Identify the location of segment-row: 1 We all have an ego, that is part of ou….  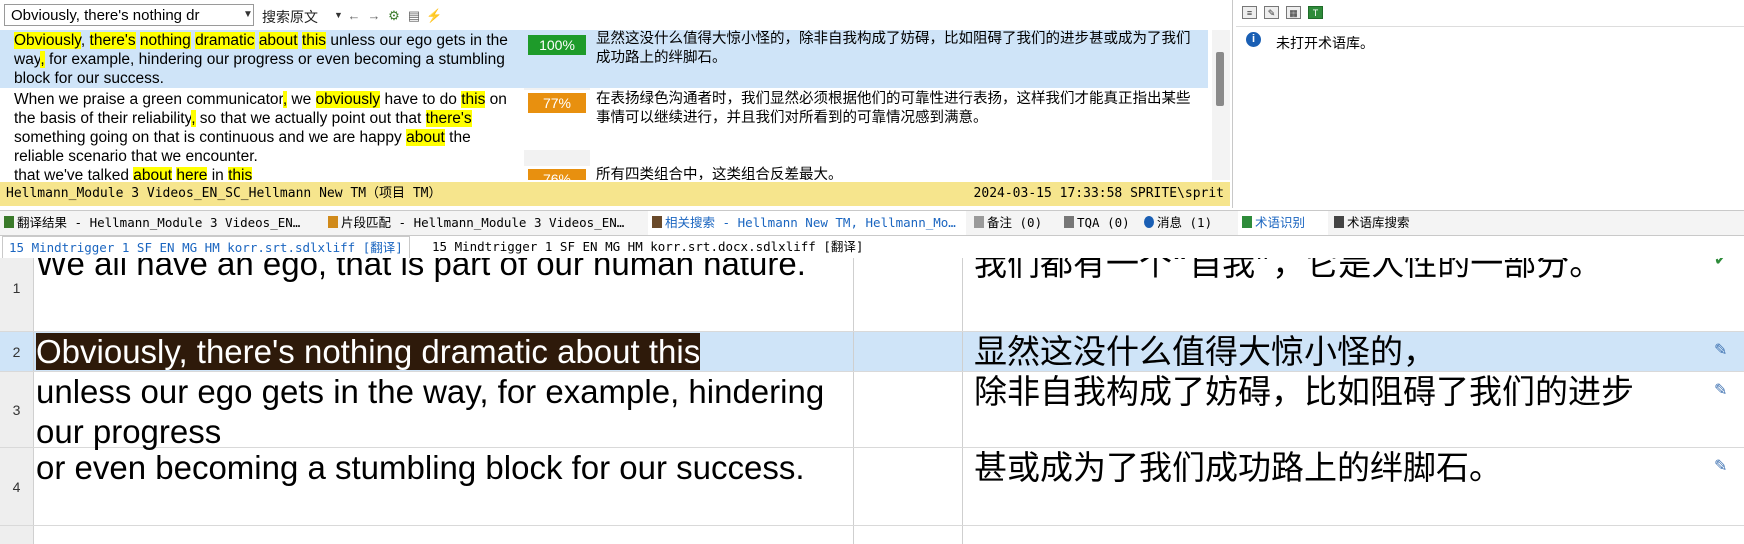
(872, 295).